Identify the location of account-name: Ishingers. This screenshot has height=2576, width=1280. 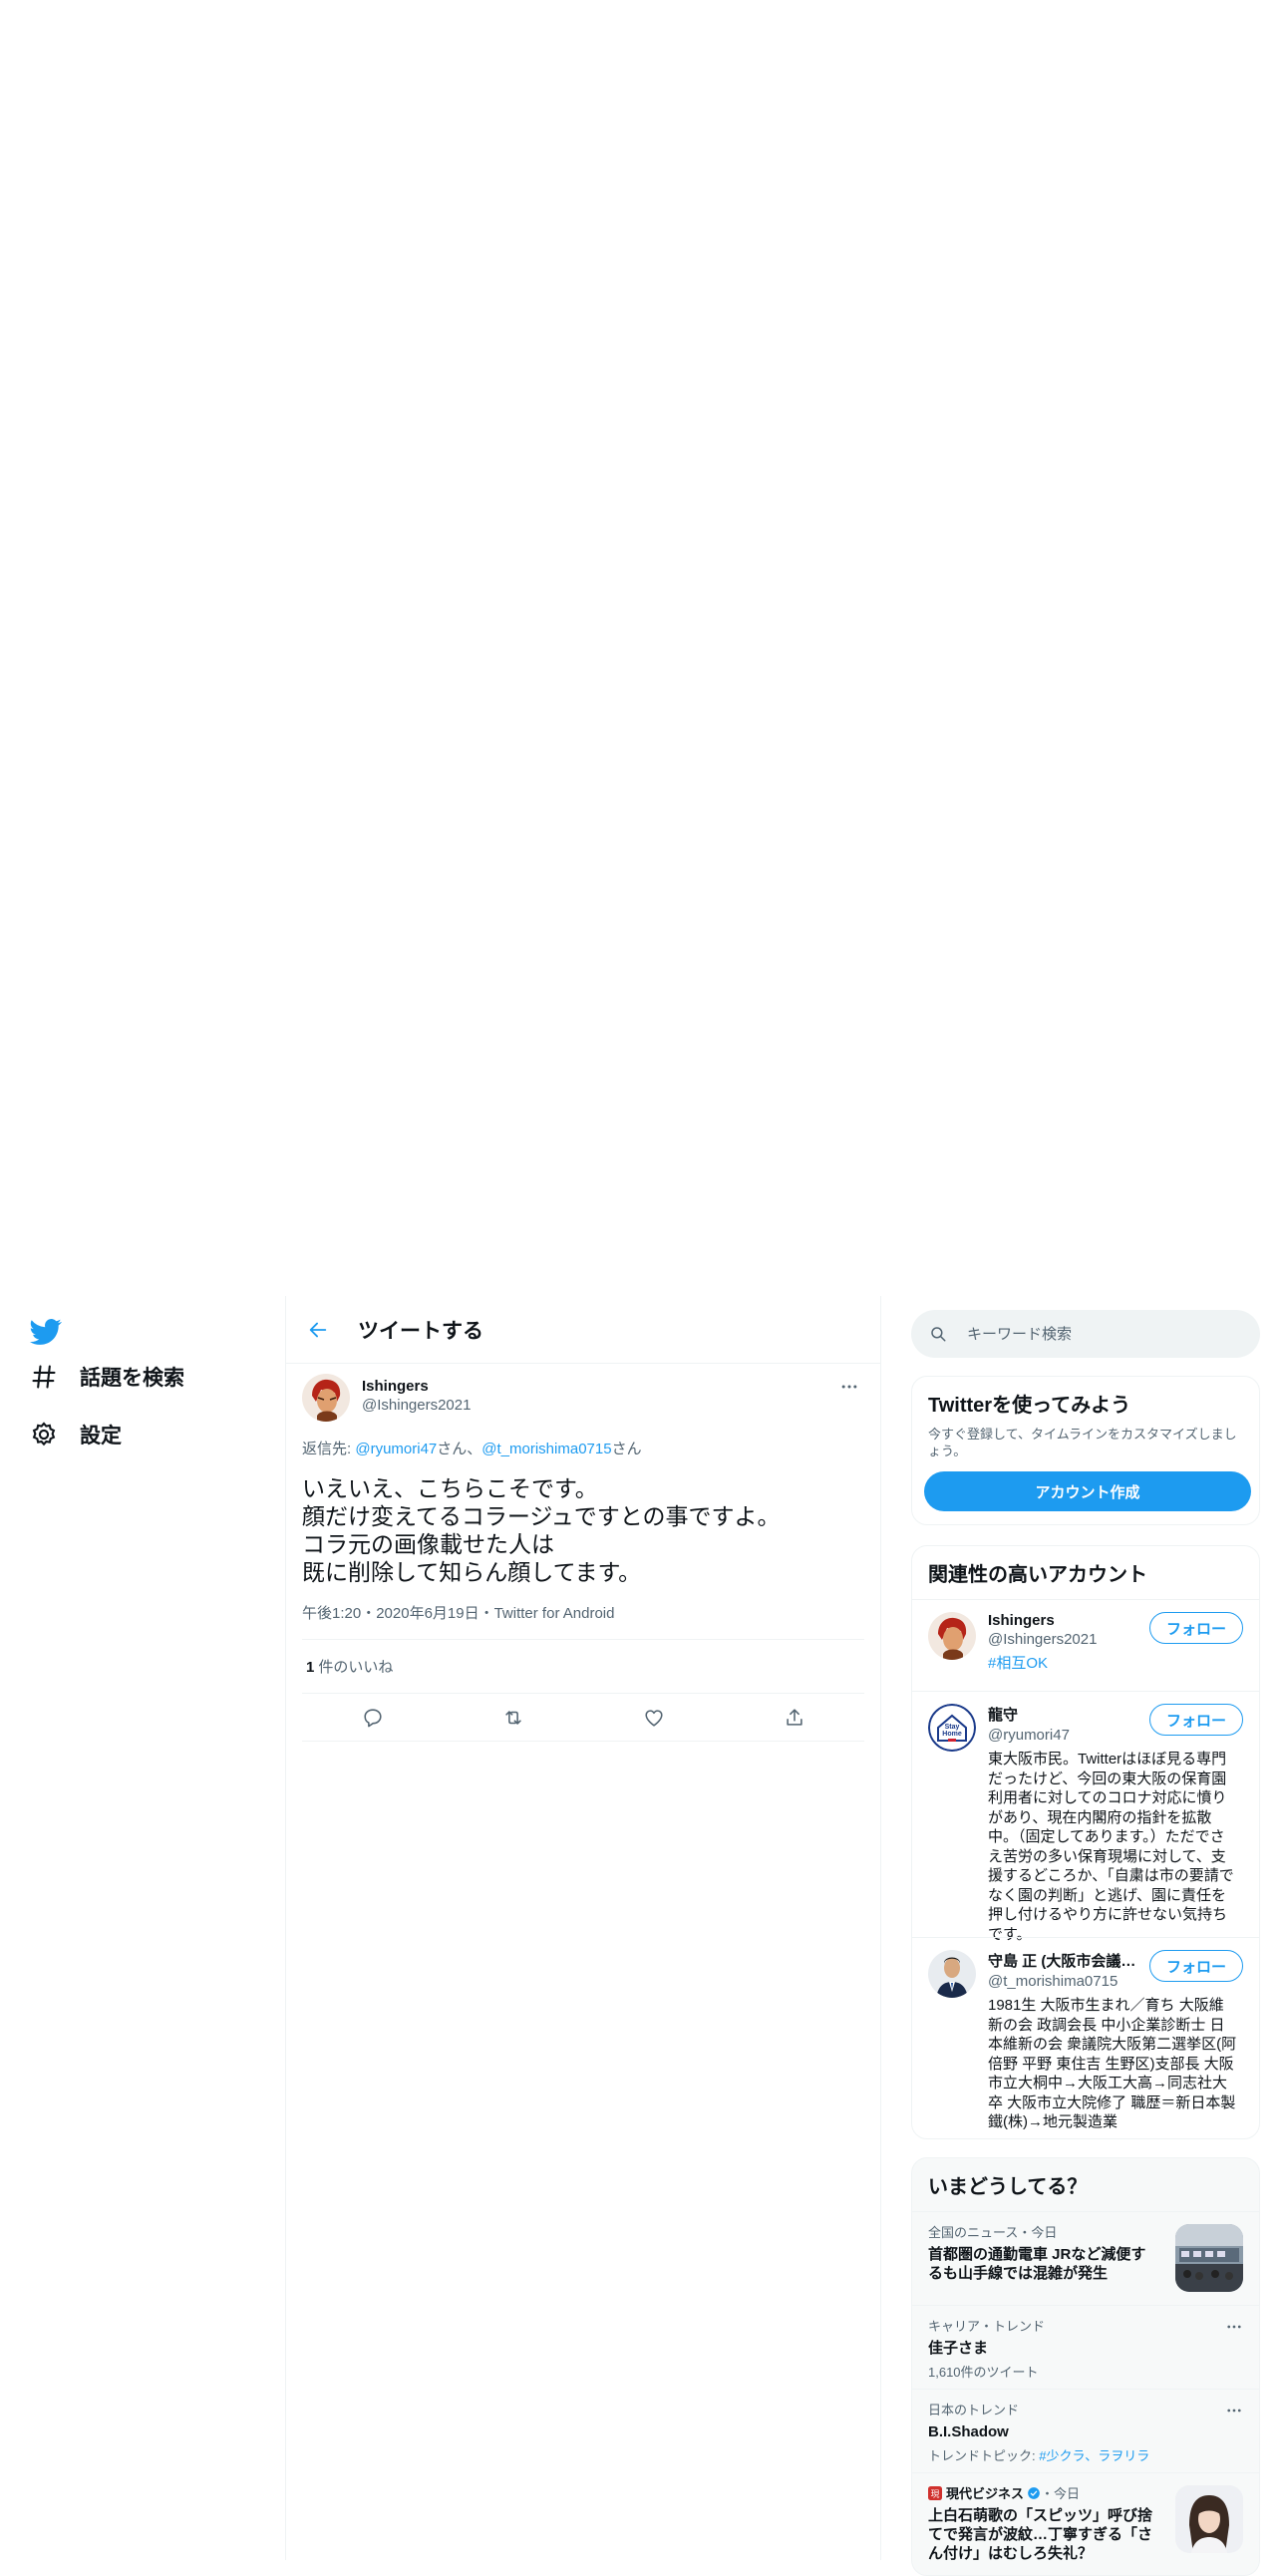
(1062, 1620).